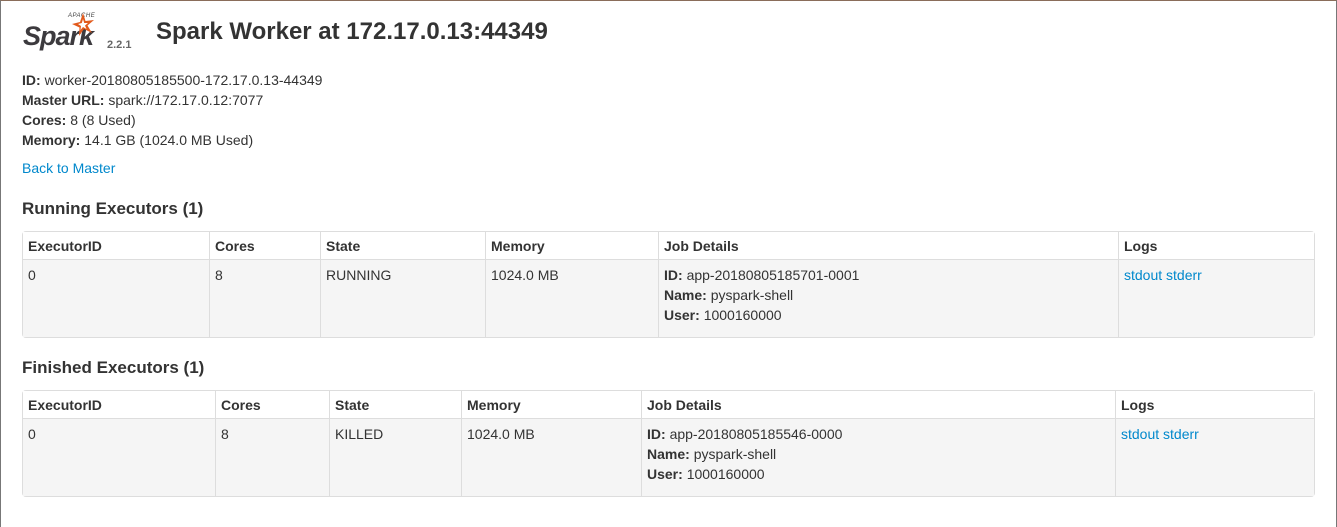 This screenshot has width=1337, height=527. Describe the element at coordinates (103, 120) in the screenshot. I see `info-cores-value: 8 (8 Used)` at that location.